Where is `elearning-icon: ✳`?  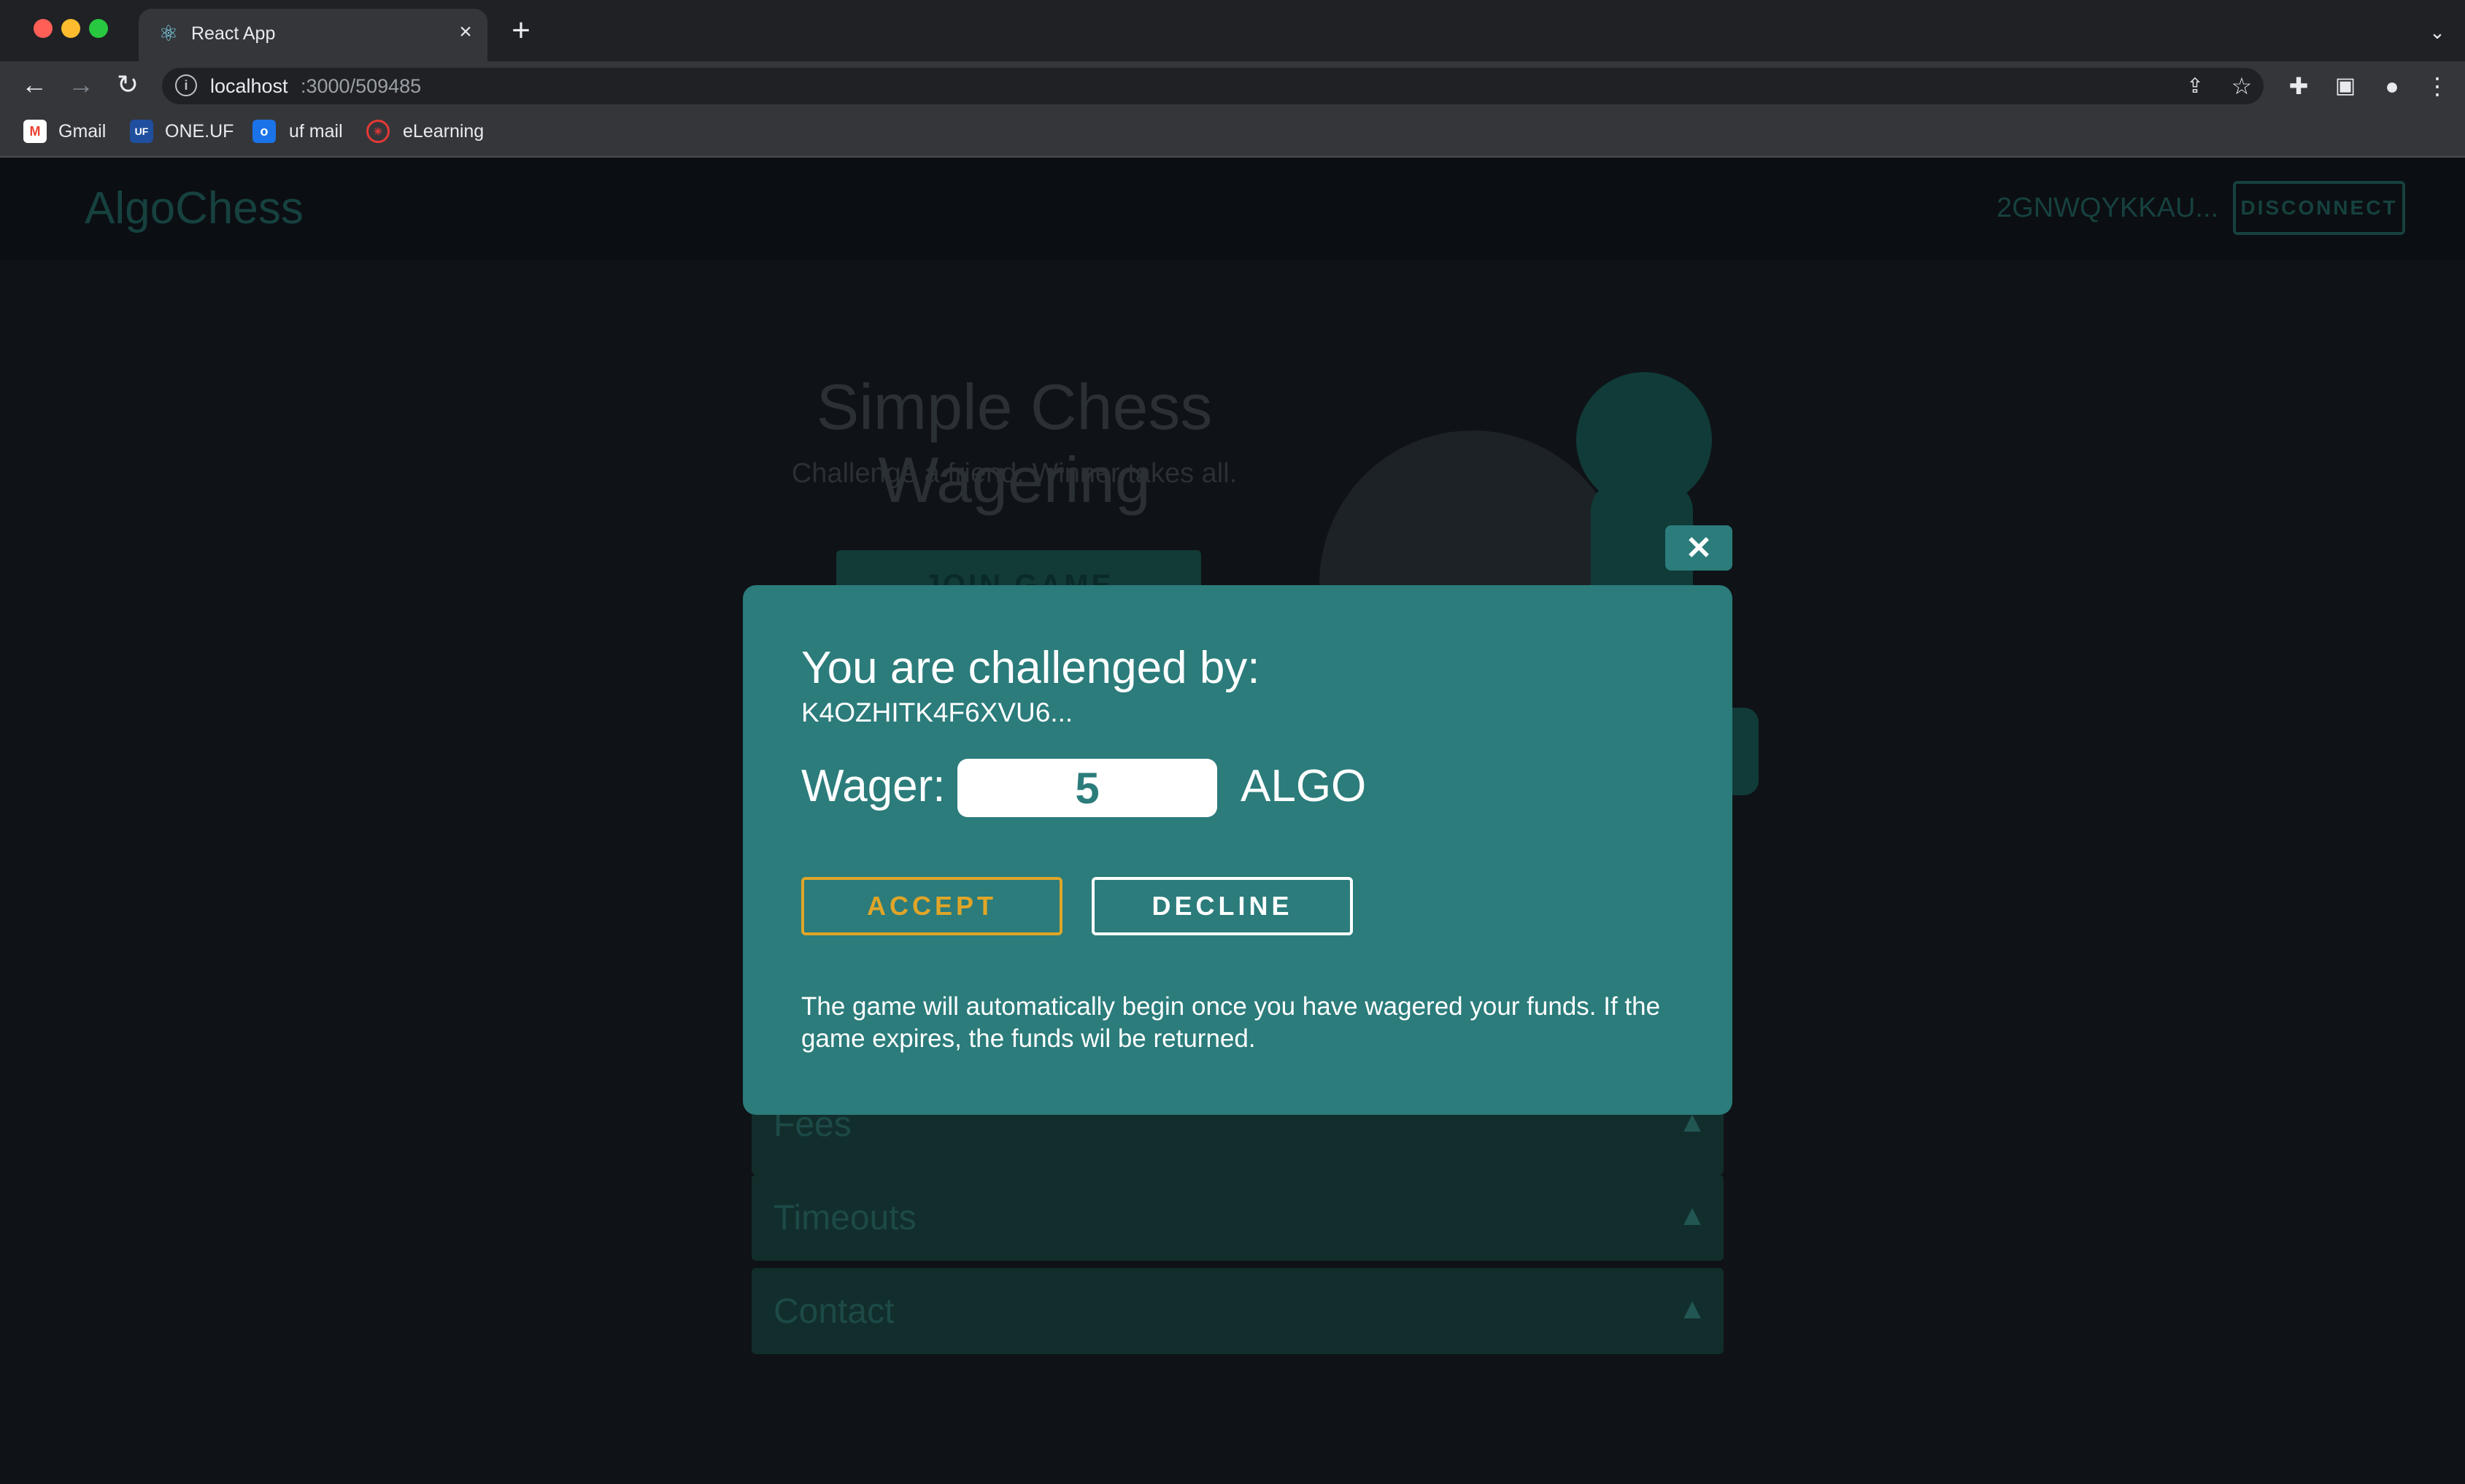 elearning-icon: ✳ is located at coordinates (378, 131).